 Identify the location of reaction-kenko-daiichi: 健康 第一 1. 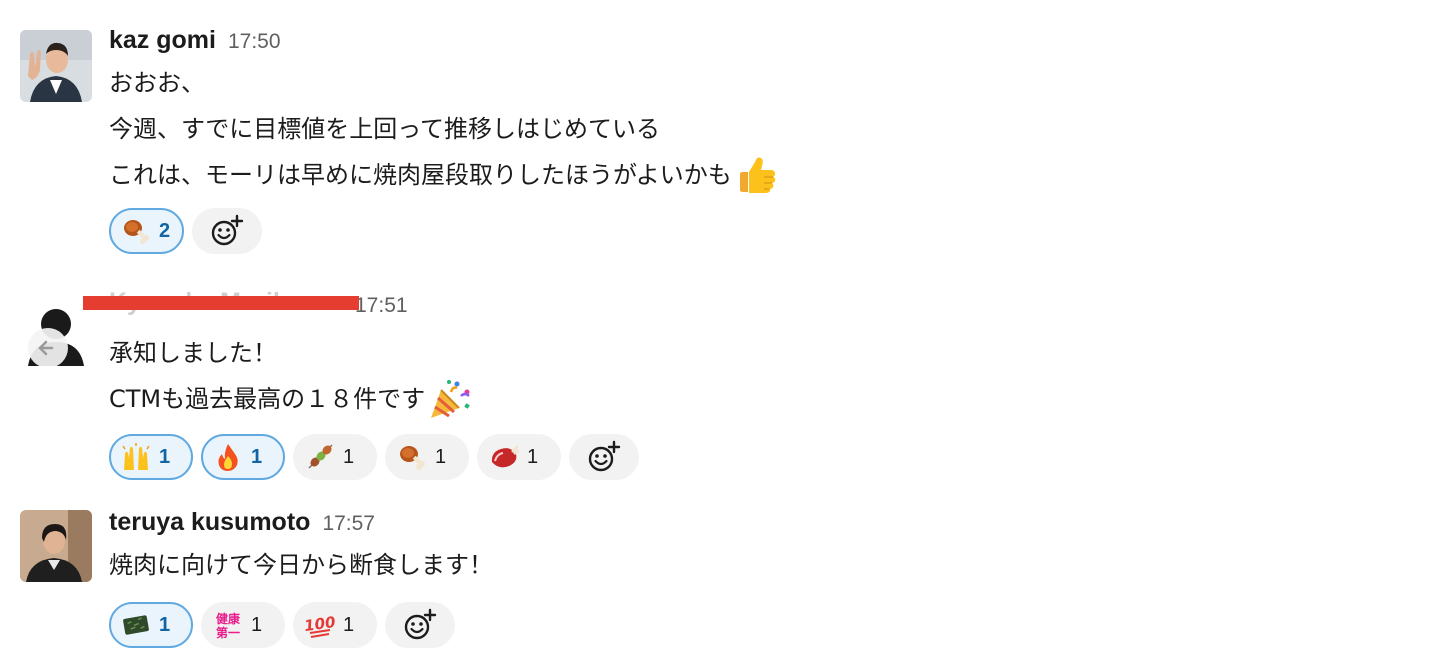
(243, 625).